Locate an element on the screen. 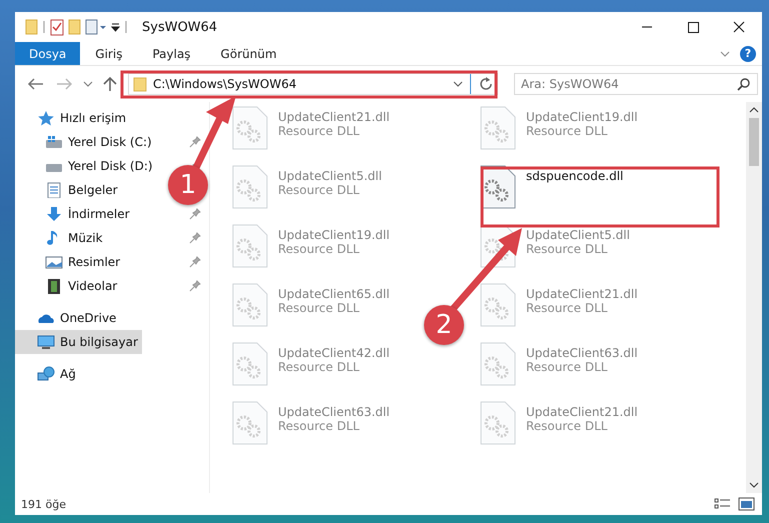  monitor-icon is located at coordinates (46, 342).